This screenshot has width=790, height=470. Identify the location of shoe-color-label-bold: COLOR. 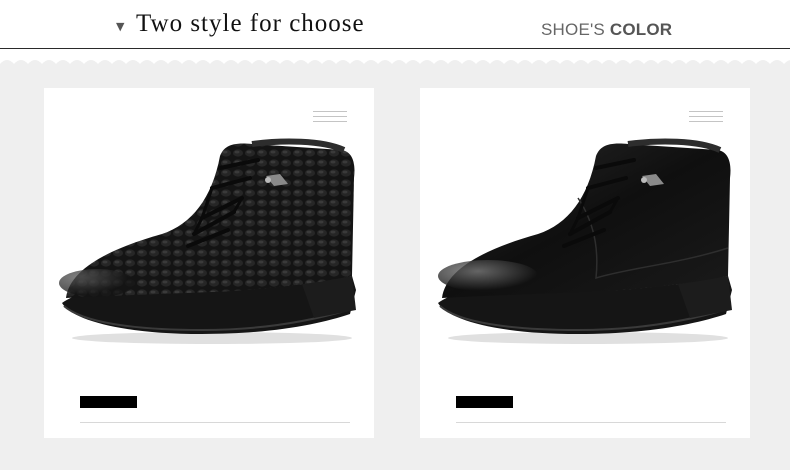
(641, 29).